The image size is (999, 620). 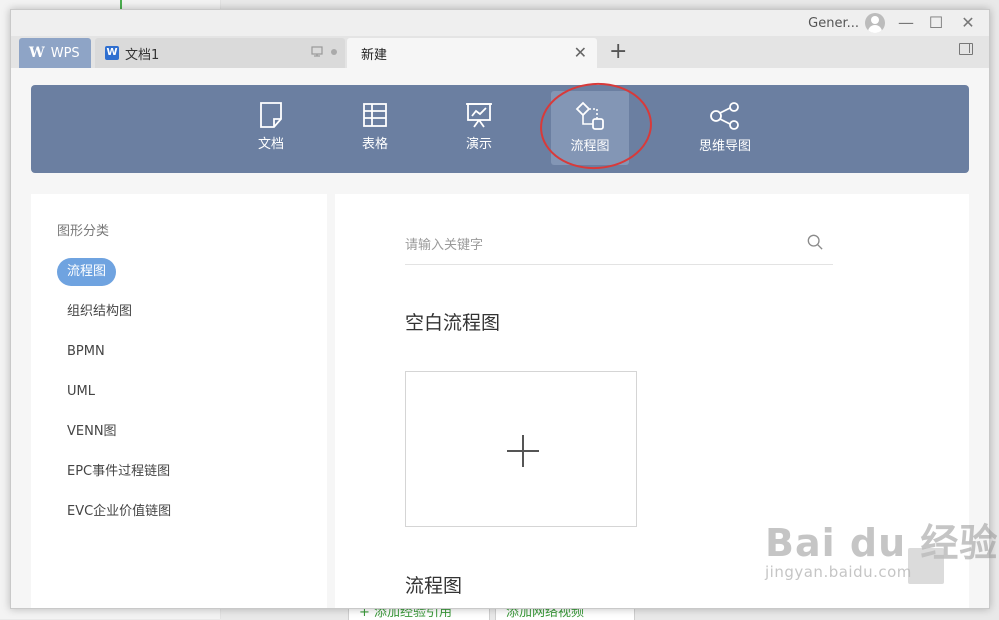 I want to click on title-bar: Gener... — ☐ ✕, so click(x=500, y=23).